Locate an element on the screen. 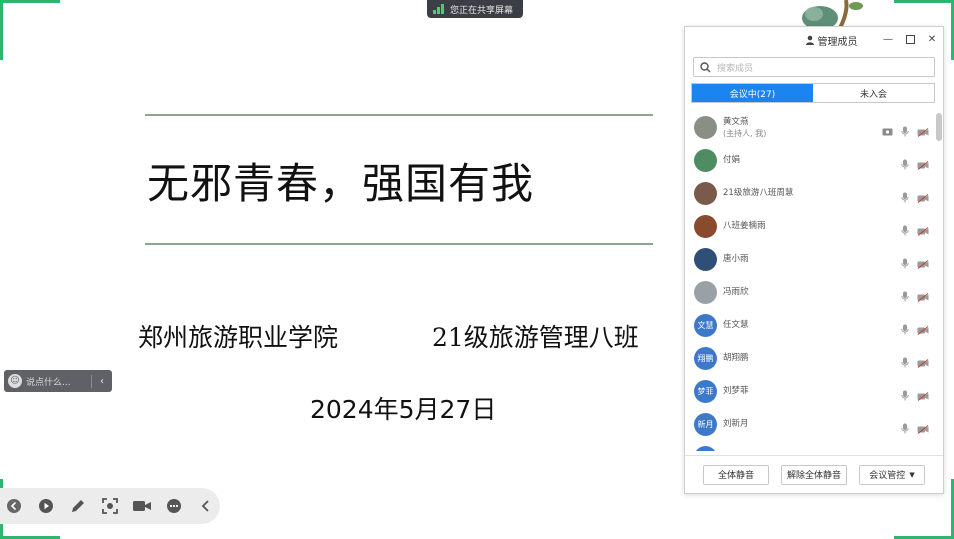 This screenshot has width=954, height=539. unmute-all-button: 解除全体静音 is located at coordinates (814, 474).